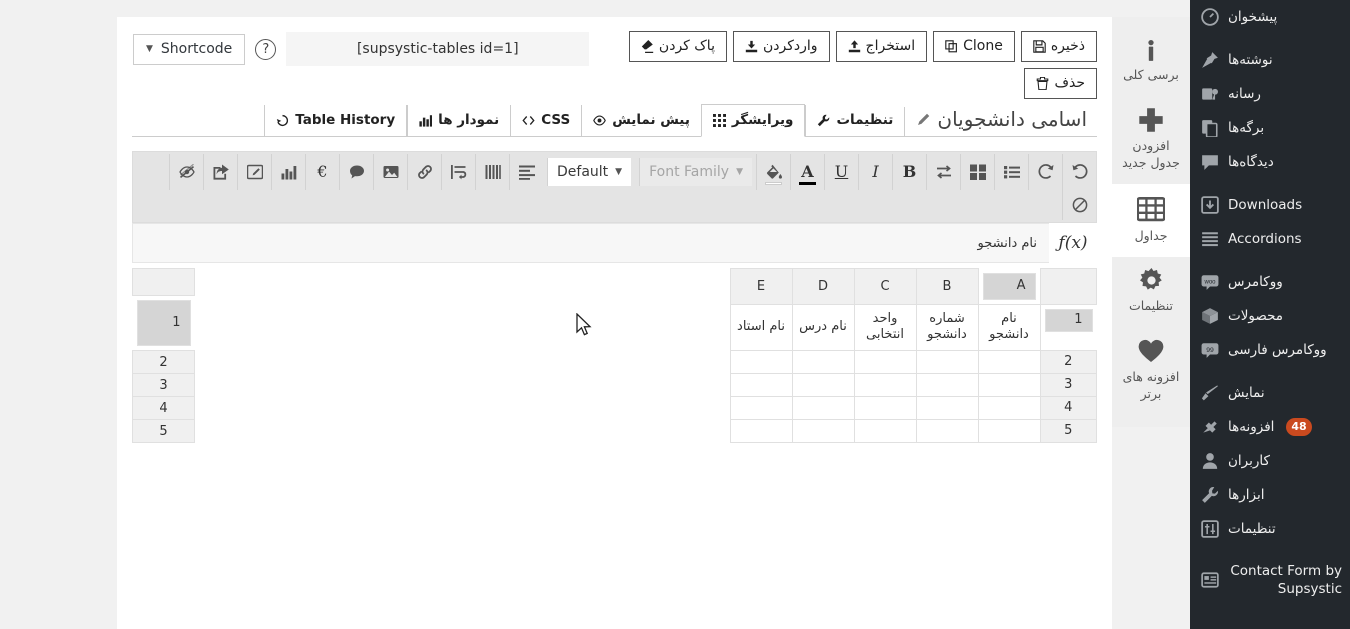  What do you see at coordinates (163, 323) in the screenshot?
I see `row-header-left-1: 1` at bounding box center [163, 323].